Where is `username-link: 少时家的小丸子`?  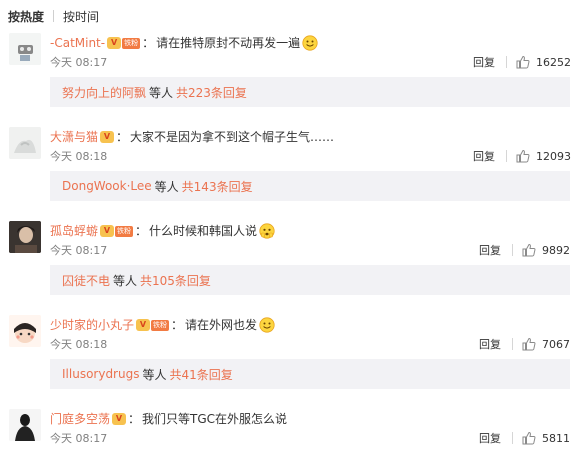 username-link: 少时家的小丸子 is located at coordinates (92, 325).